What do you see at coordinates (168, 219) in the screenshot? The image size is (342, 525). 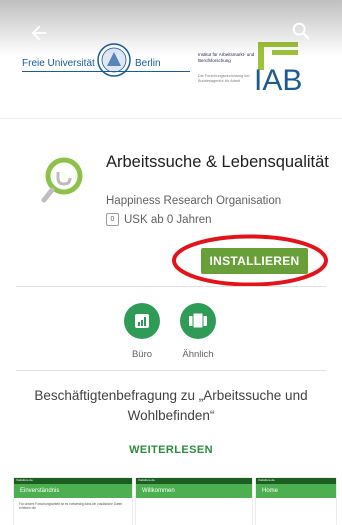 I see `content-rating-label: USK ab 0 Jahren` at bounding box center [168, 219].